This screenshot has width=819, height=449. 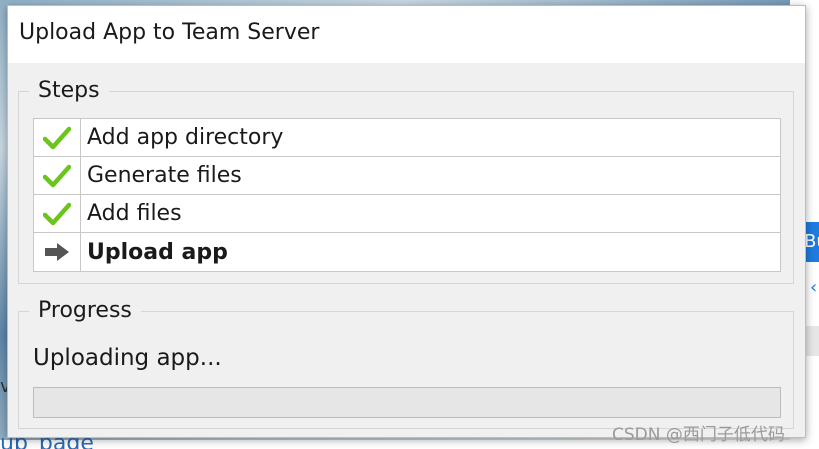 What do you see at coordinates (814, 288) in the screenshot?
I see `background-chevron-icon: ‹` at bounding box center [814, 288].